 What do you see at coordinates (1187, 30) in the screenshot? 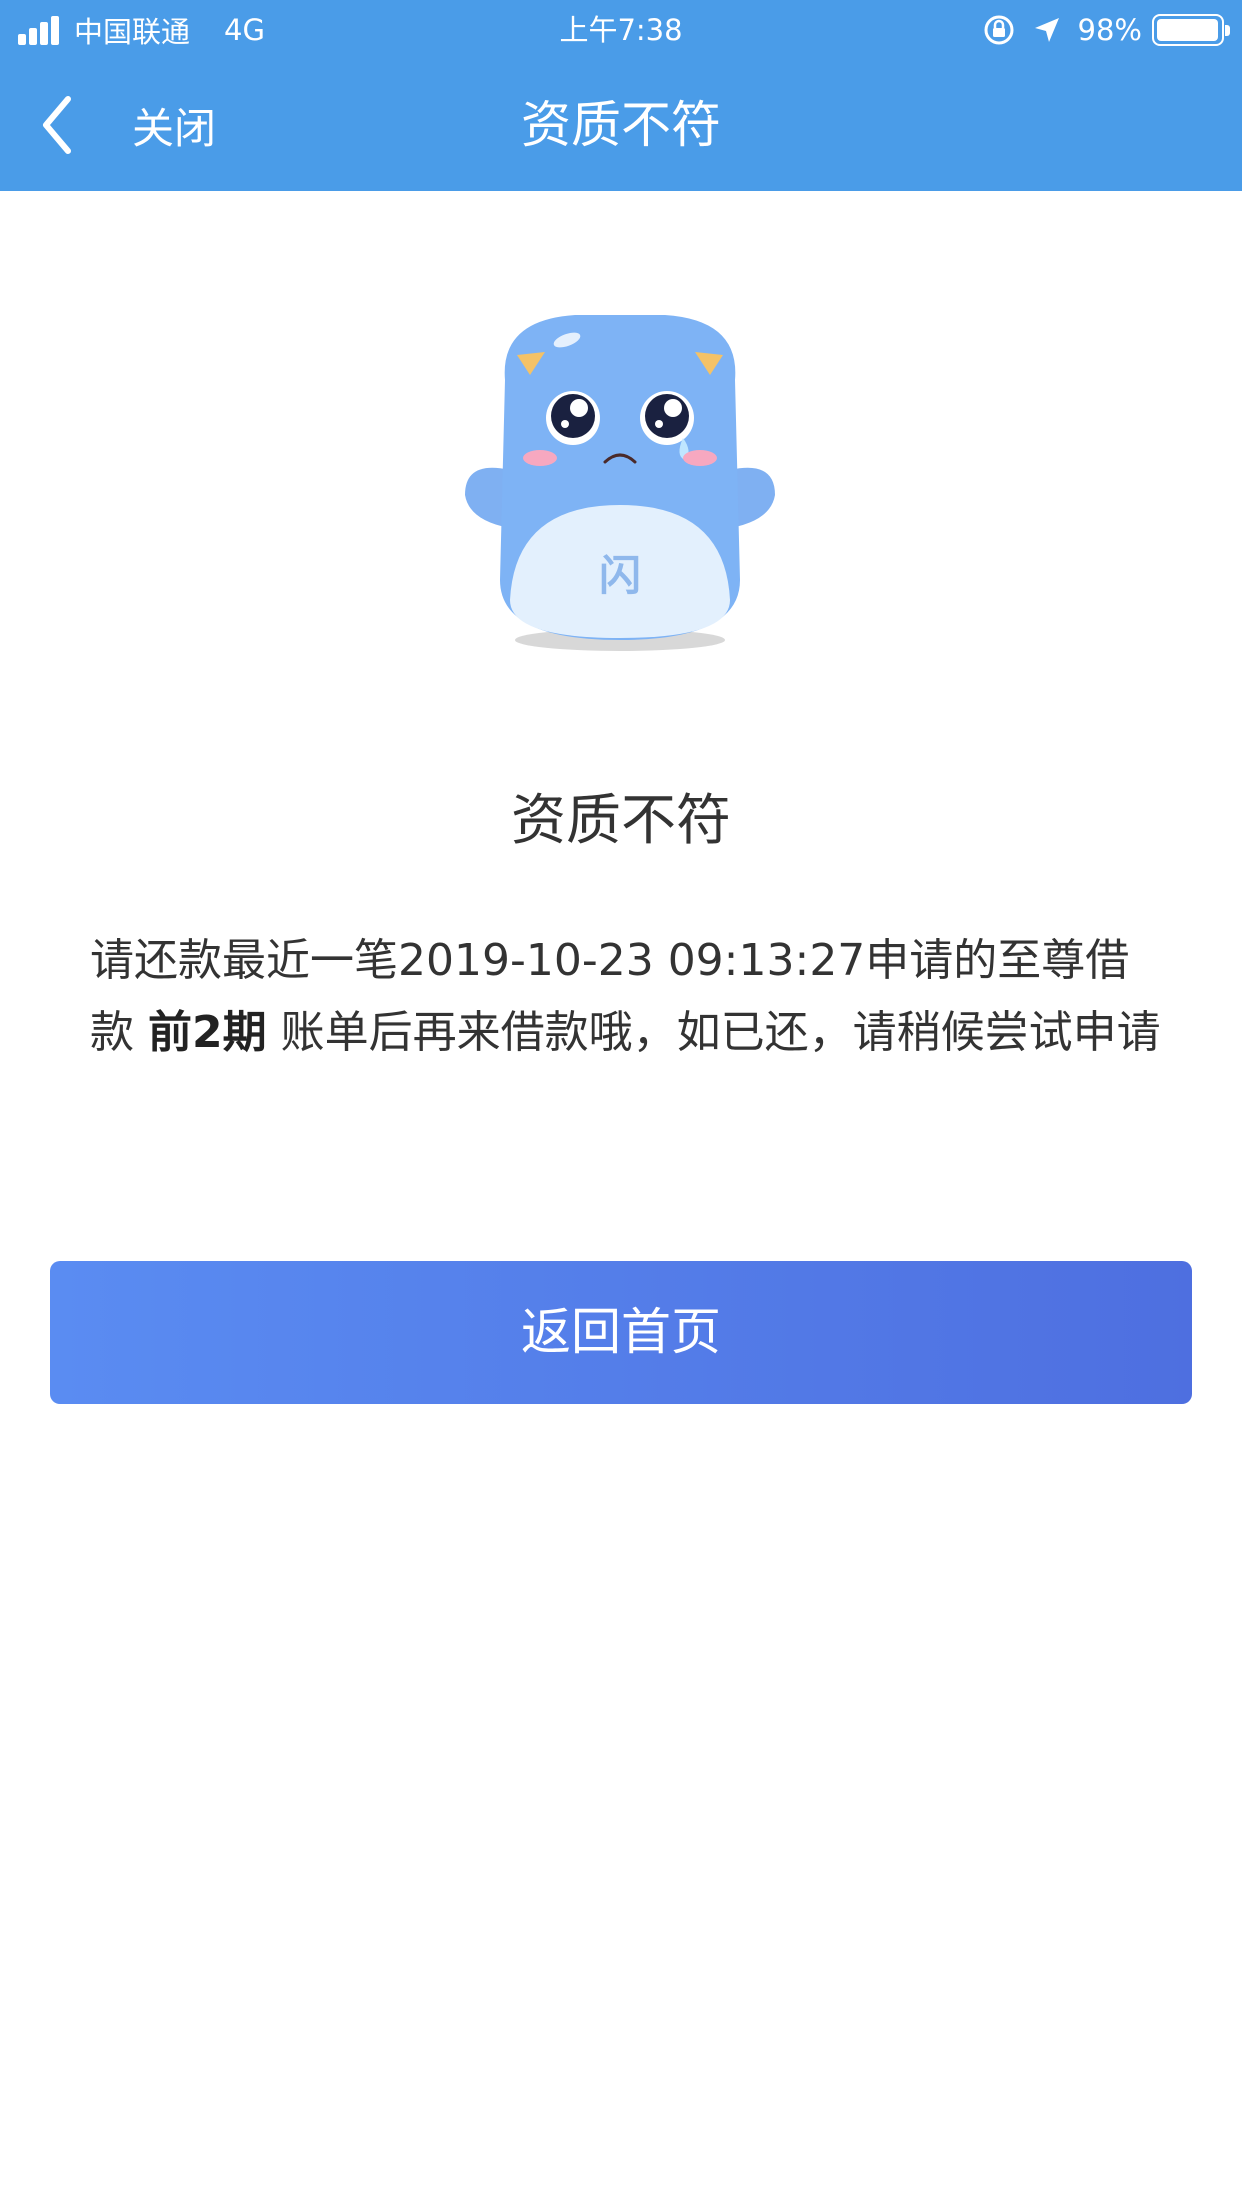
I see `battery-fill` at bounding box center [1187, 30].